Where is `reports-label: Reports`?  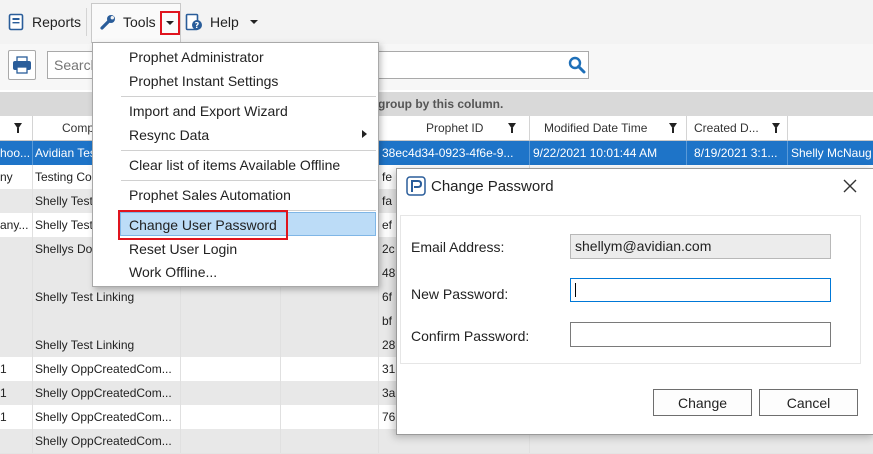
reports-label: Reports is located at coordinates (57, 22).